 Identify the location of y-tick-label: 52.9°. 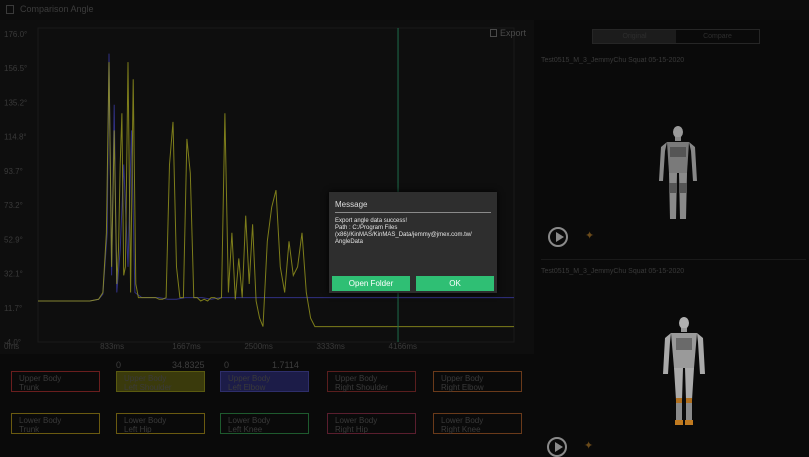
(13, 239).